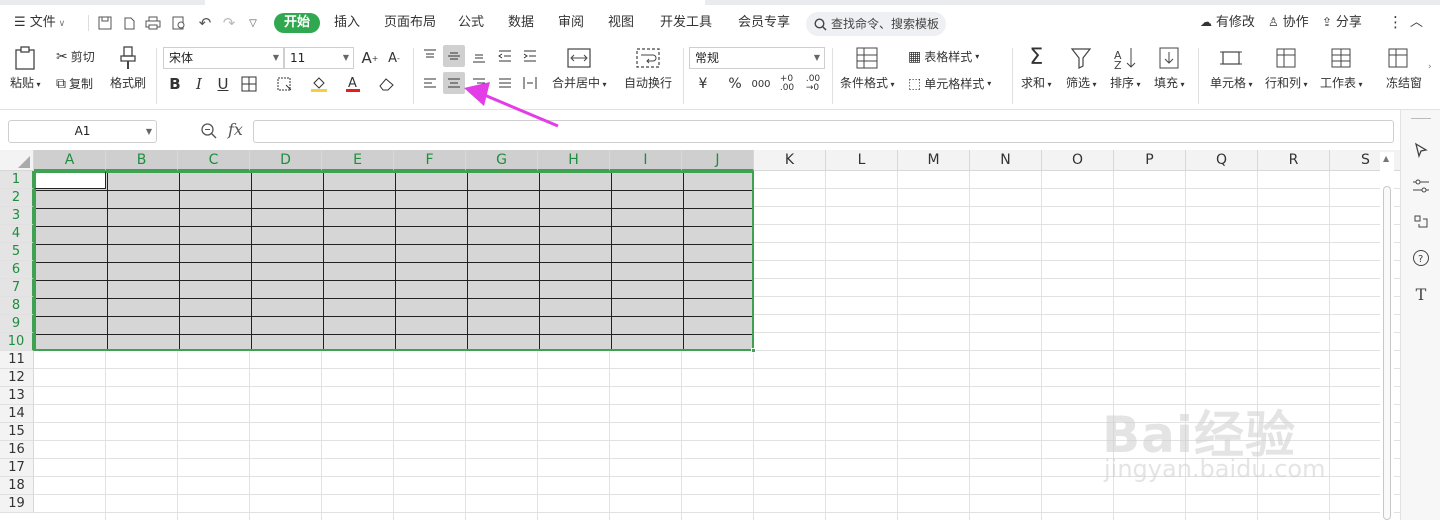 This screenshot has width=1440, height=520. What do you see at coordinates (297, 23) in the screenshot?
I see `tab-home: 开始` at bounding box center [297, 23].